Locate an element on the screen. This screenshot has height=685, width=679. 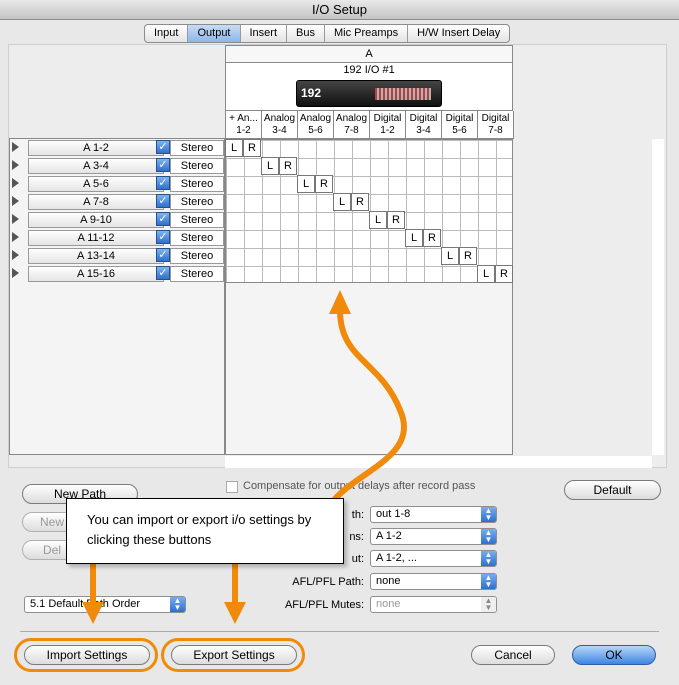
path-row: A 9-10 ✓ Stereo is located at coordinates (117, 220).